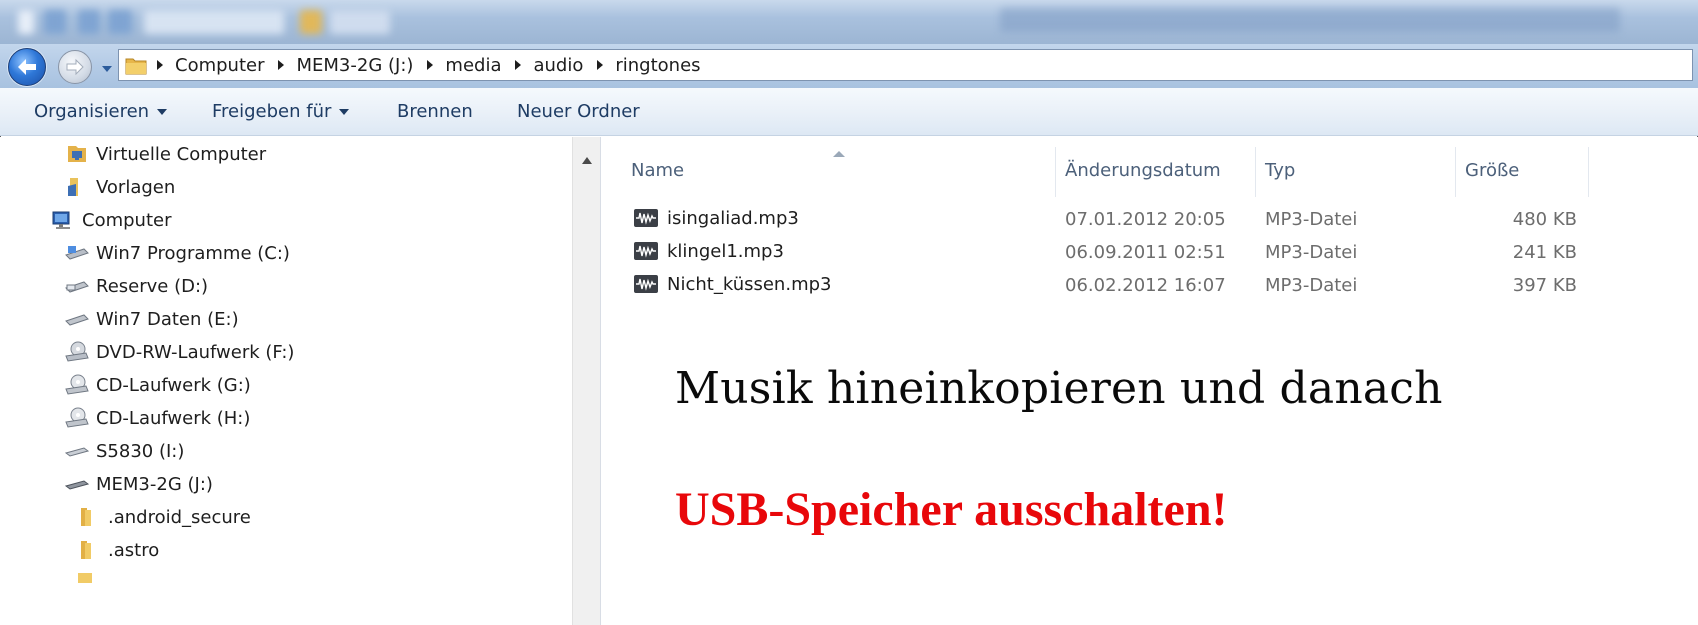  What do you see at coordinates (151, 319) in the screenshot?
I see `nav-item-drive-e: Win7 Daten (E:)` at bounding box center [151, 319].